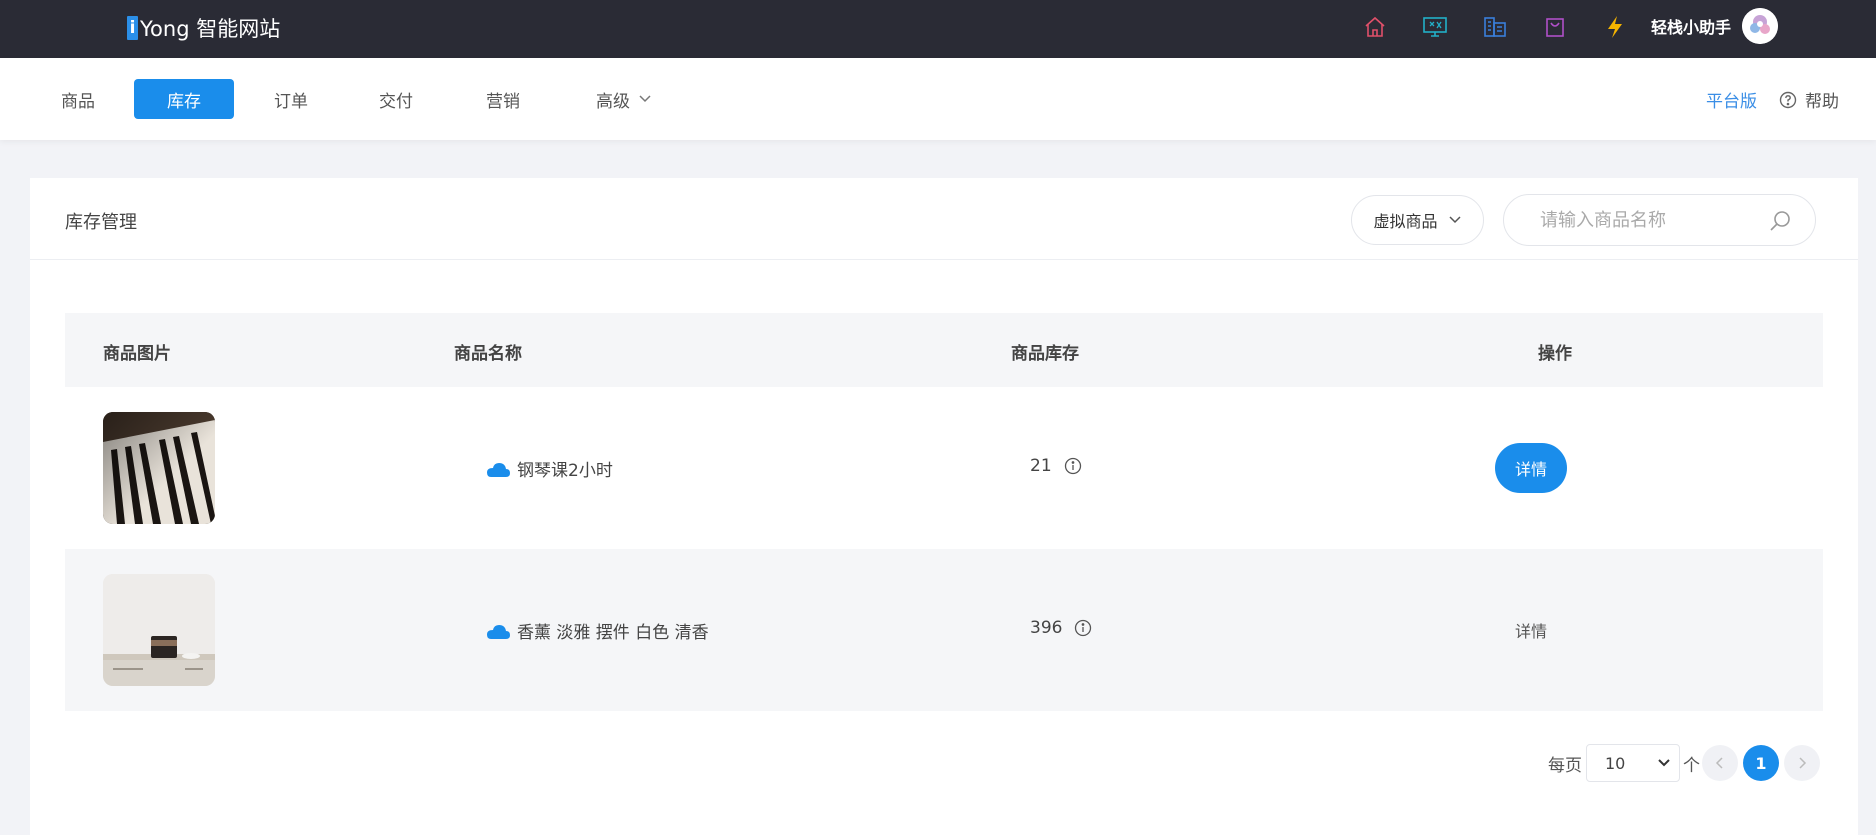 The width and height of the screenshot is (1876, 835). What do you see at coordinates (944, 350) in the screenshot?
I see `table-header: 商品图片 商品名称 商品库存 操作` at bounding box center [944, 350].